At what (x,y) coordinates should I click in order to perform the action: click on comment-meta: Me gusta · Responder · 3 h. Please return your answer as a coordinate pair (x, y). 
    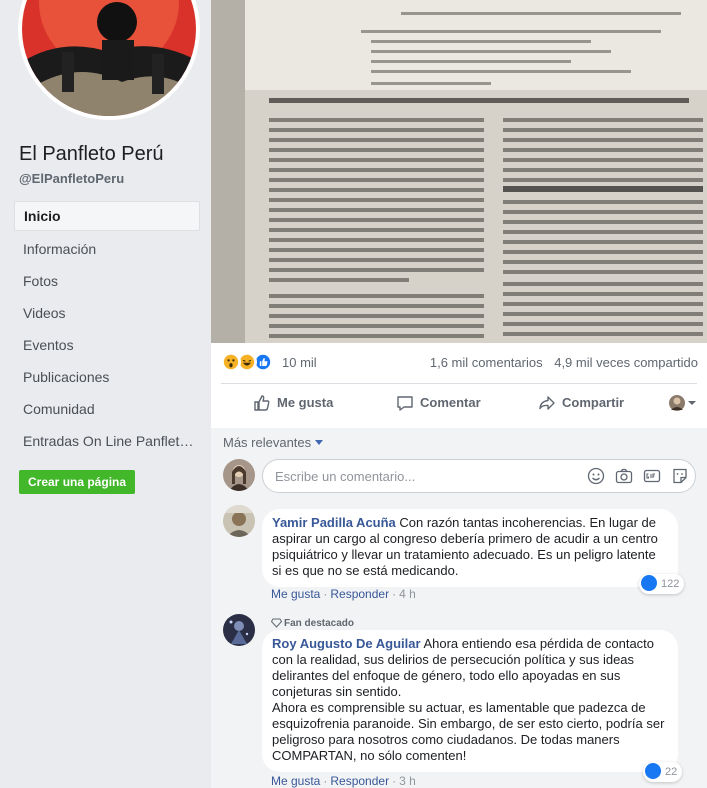
    Looking at the image, I should click on (343, 781).